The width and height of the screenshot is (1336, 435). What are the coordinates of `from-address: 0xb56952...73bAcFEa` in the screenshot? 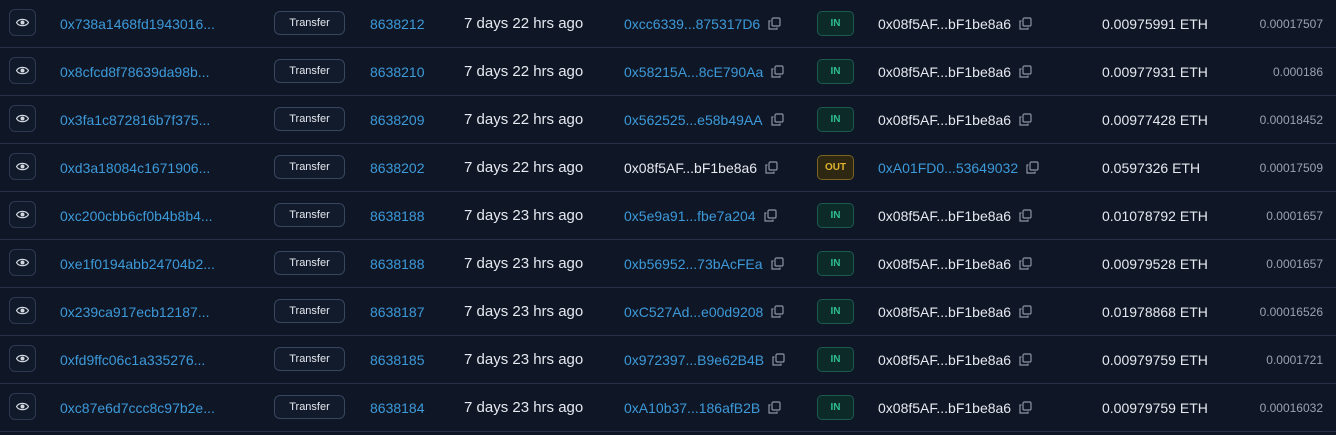 It's located at (704, 263).